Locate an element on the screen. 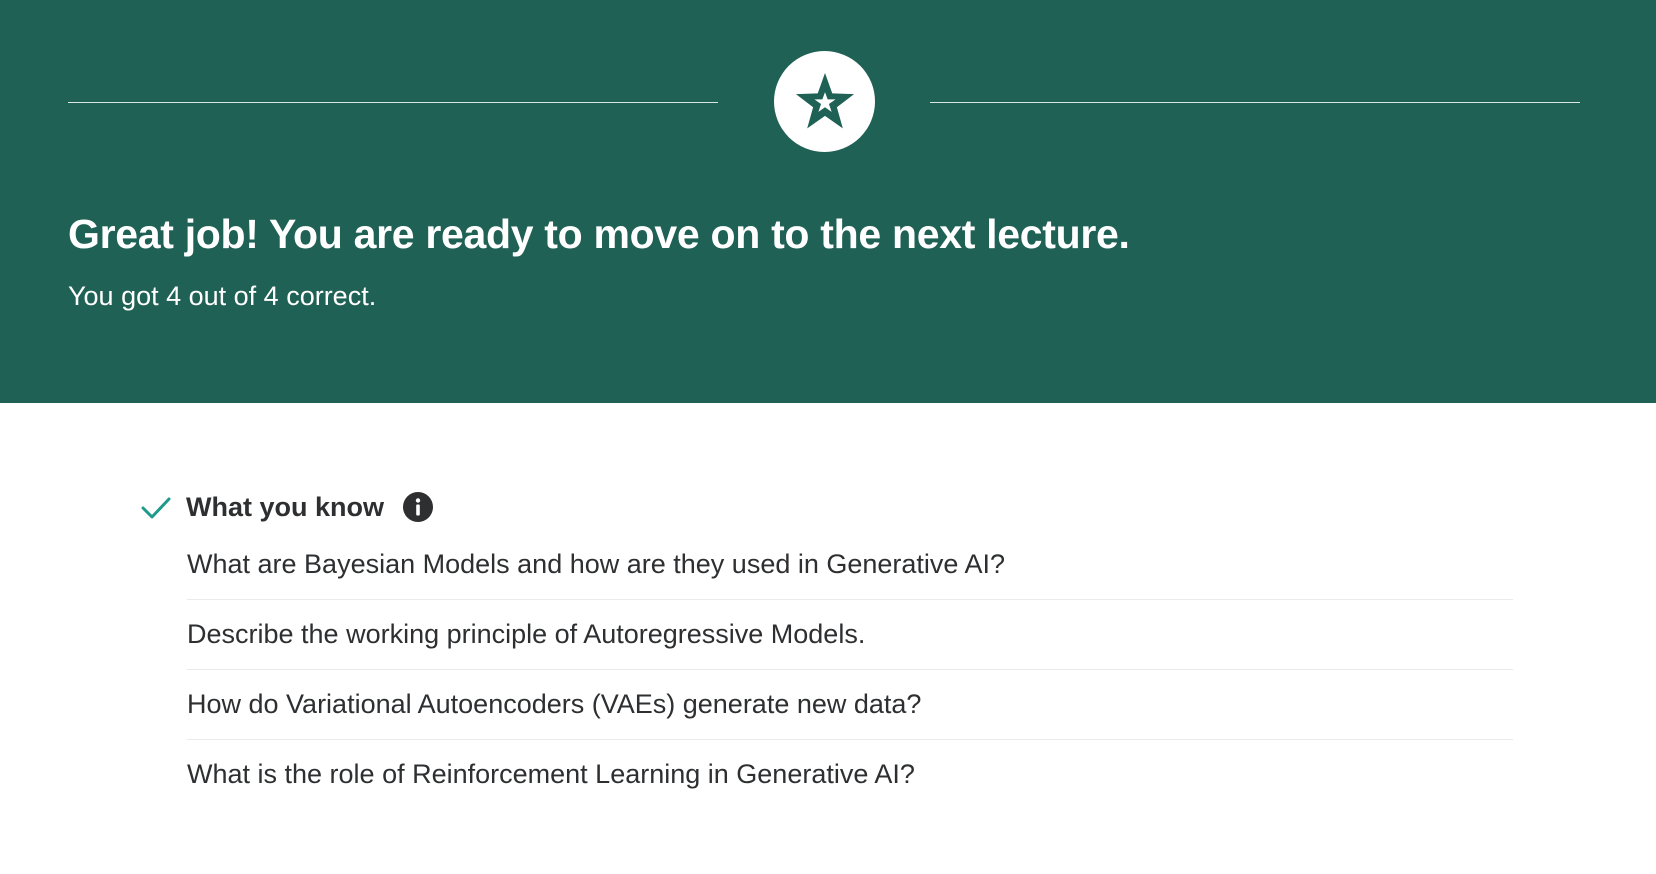 The image size is (1656, 874). section-title: What you know is located at coordinates (285, 506).